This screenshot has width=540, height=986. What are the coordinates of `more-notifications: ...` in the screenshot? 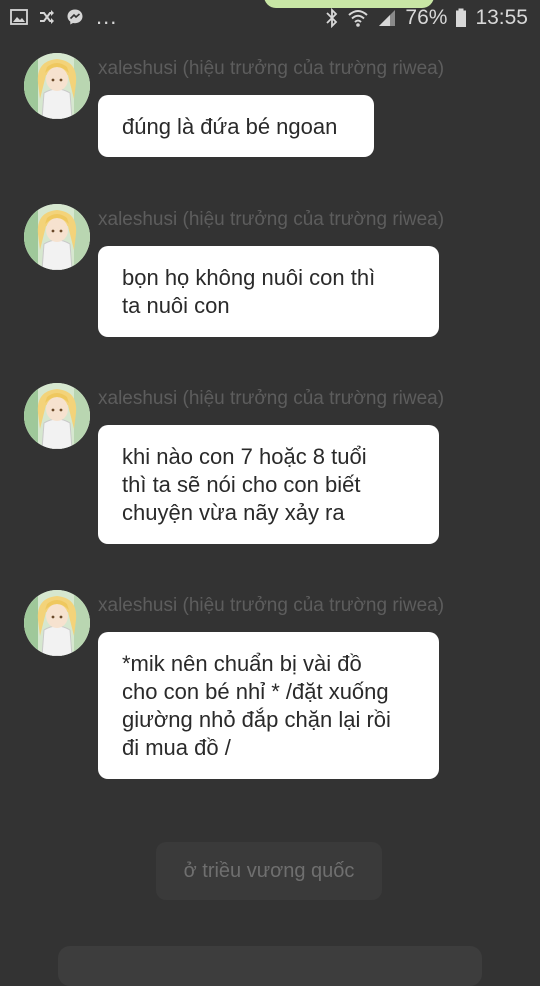 It's located at (107, 16).